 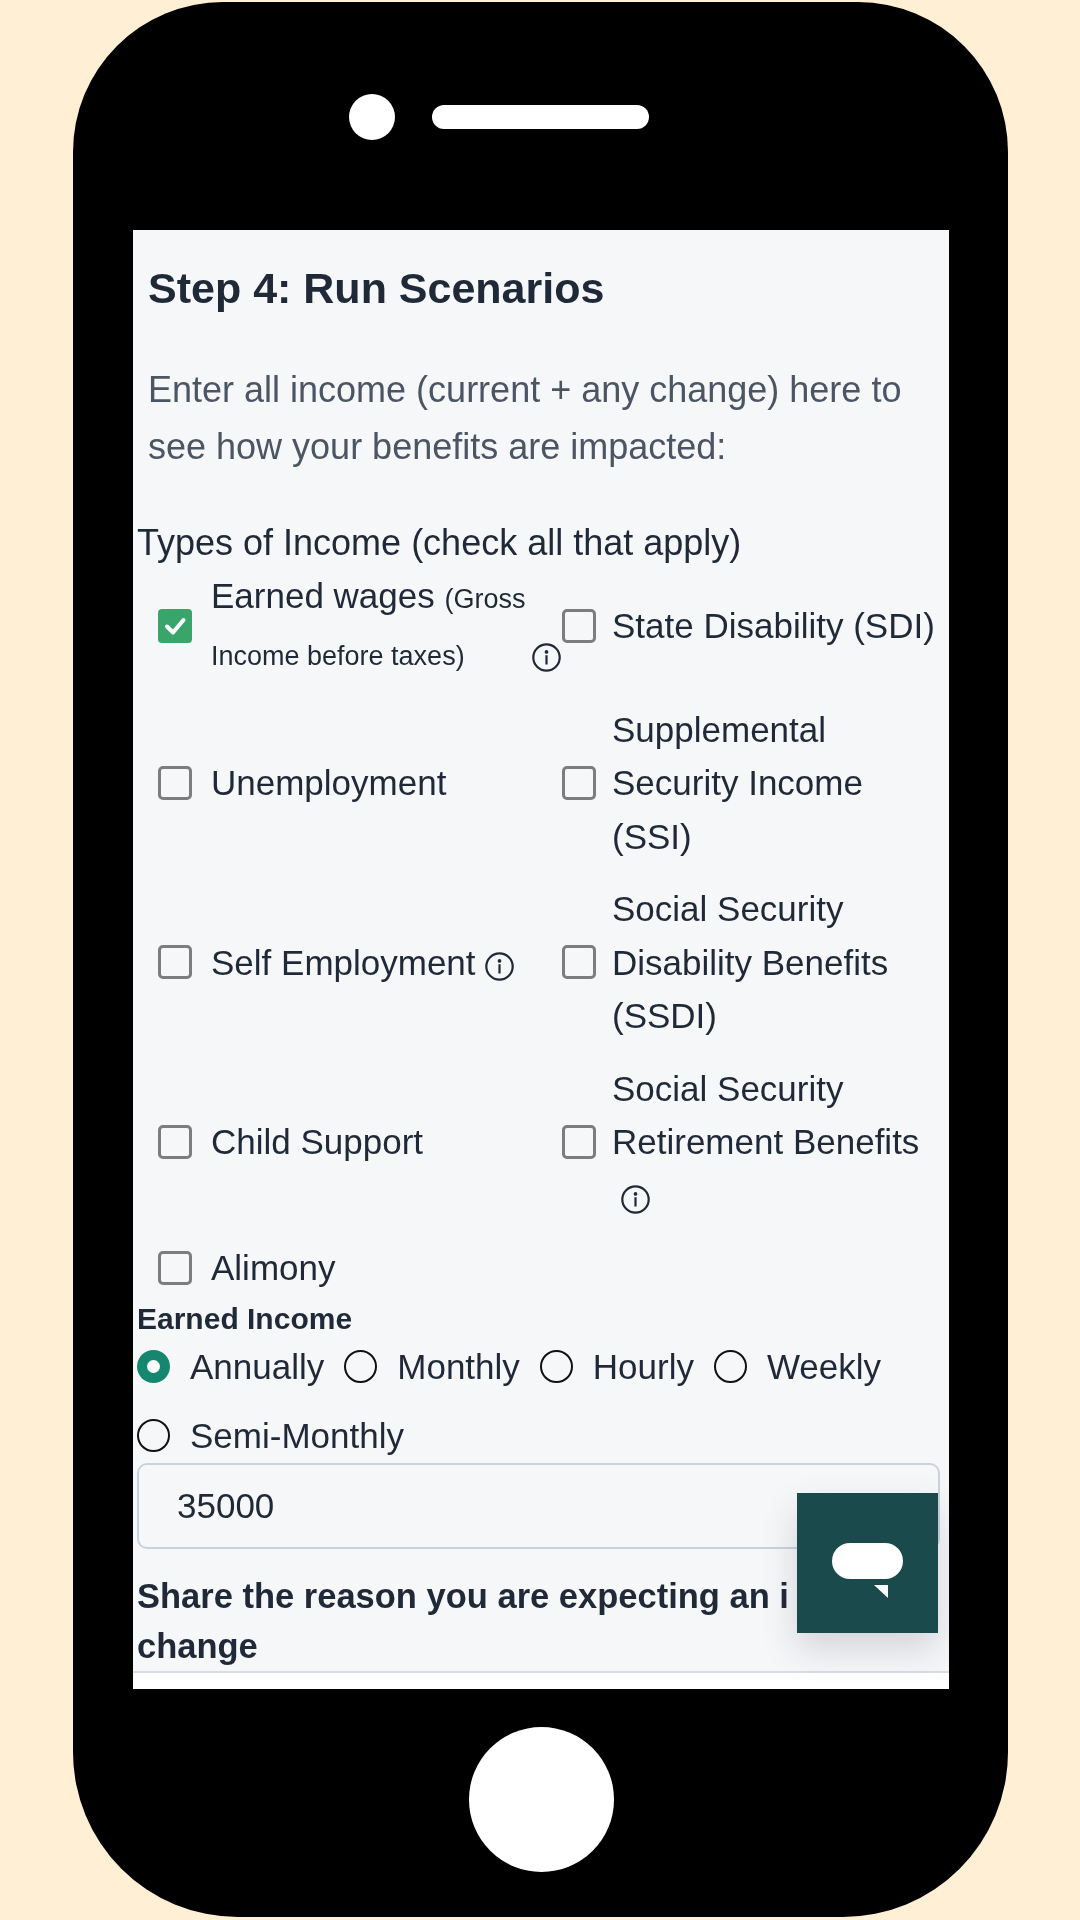 I want to click on text-area-field, so click(x=541, y=1679).